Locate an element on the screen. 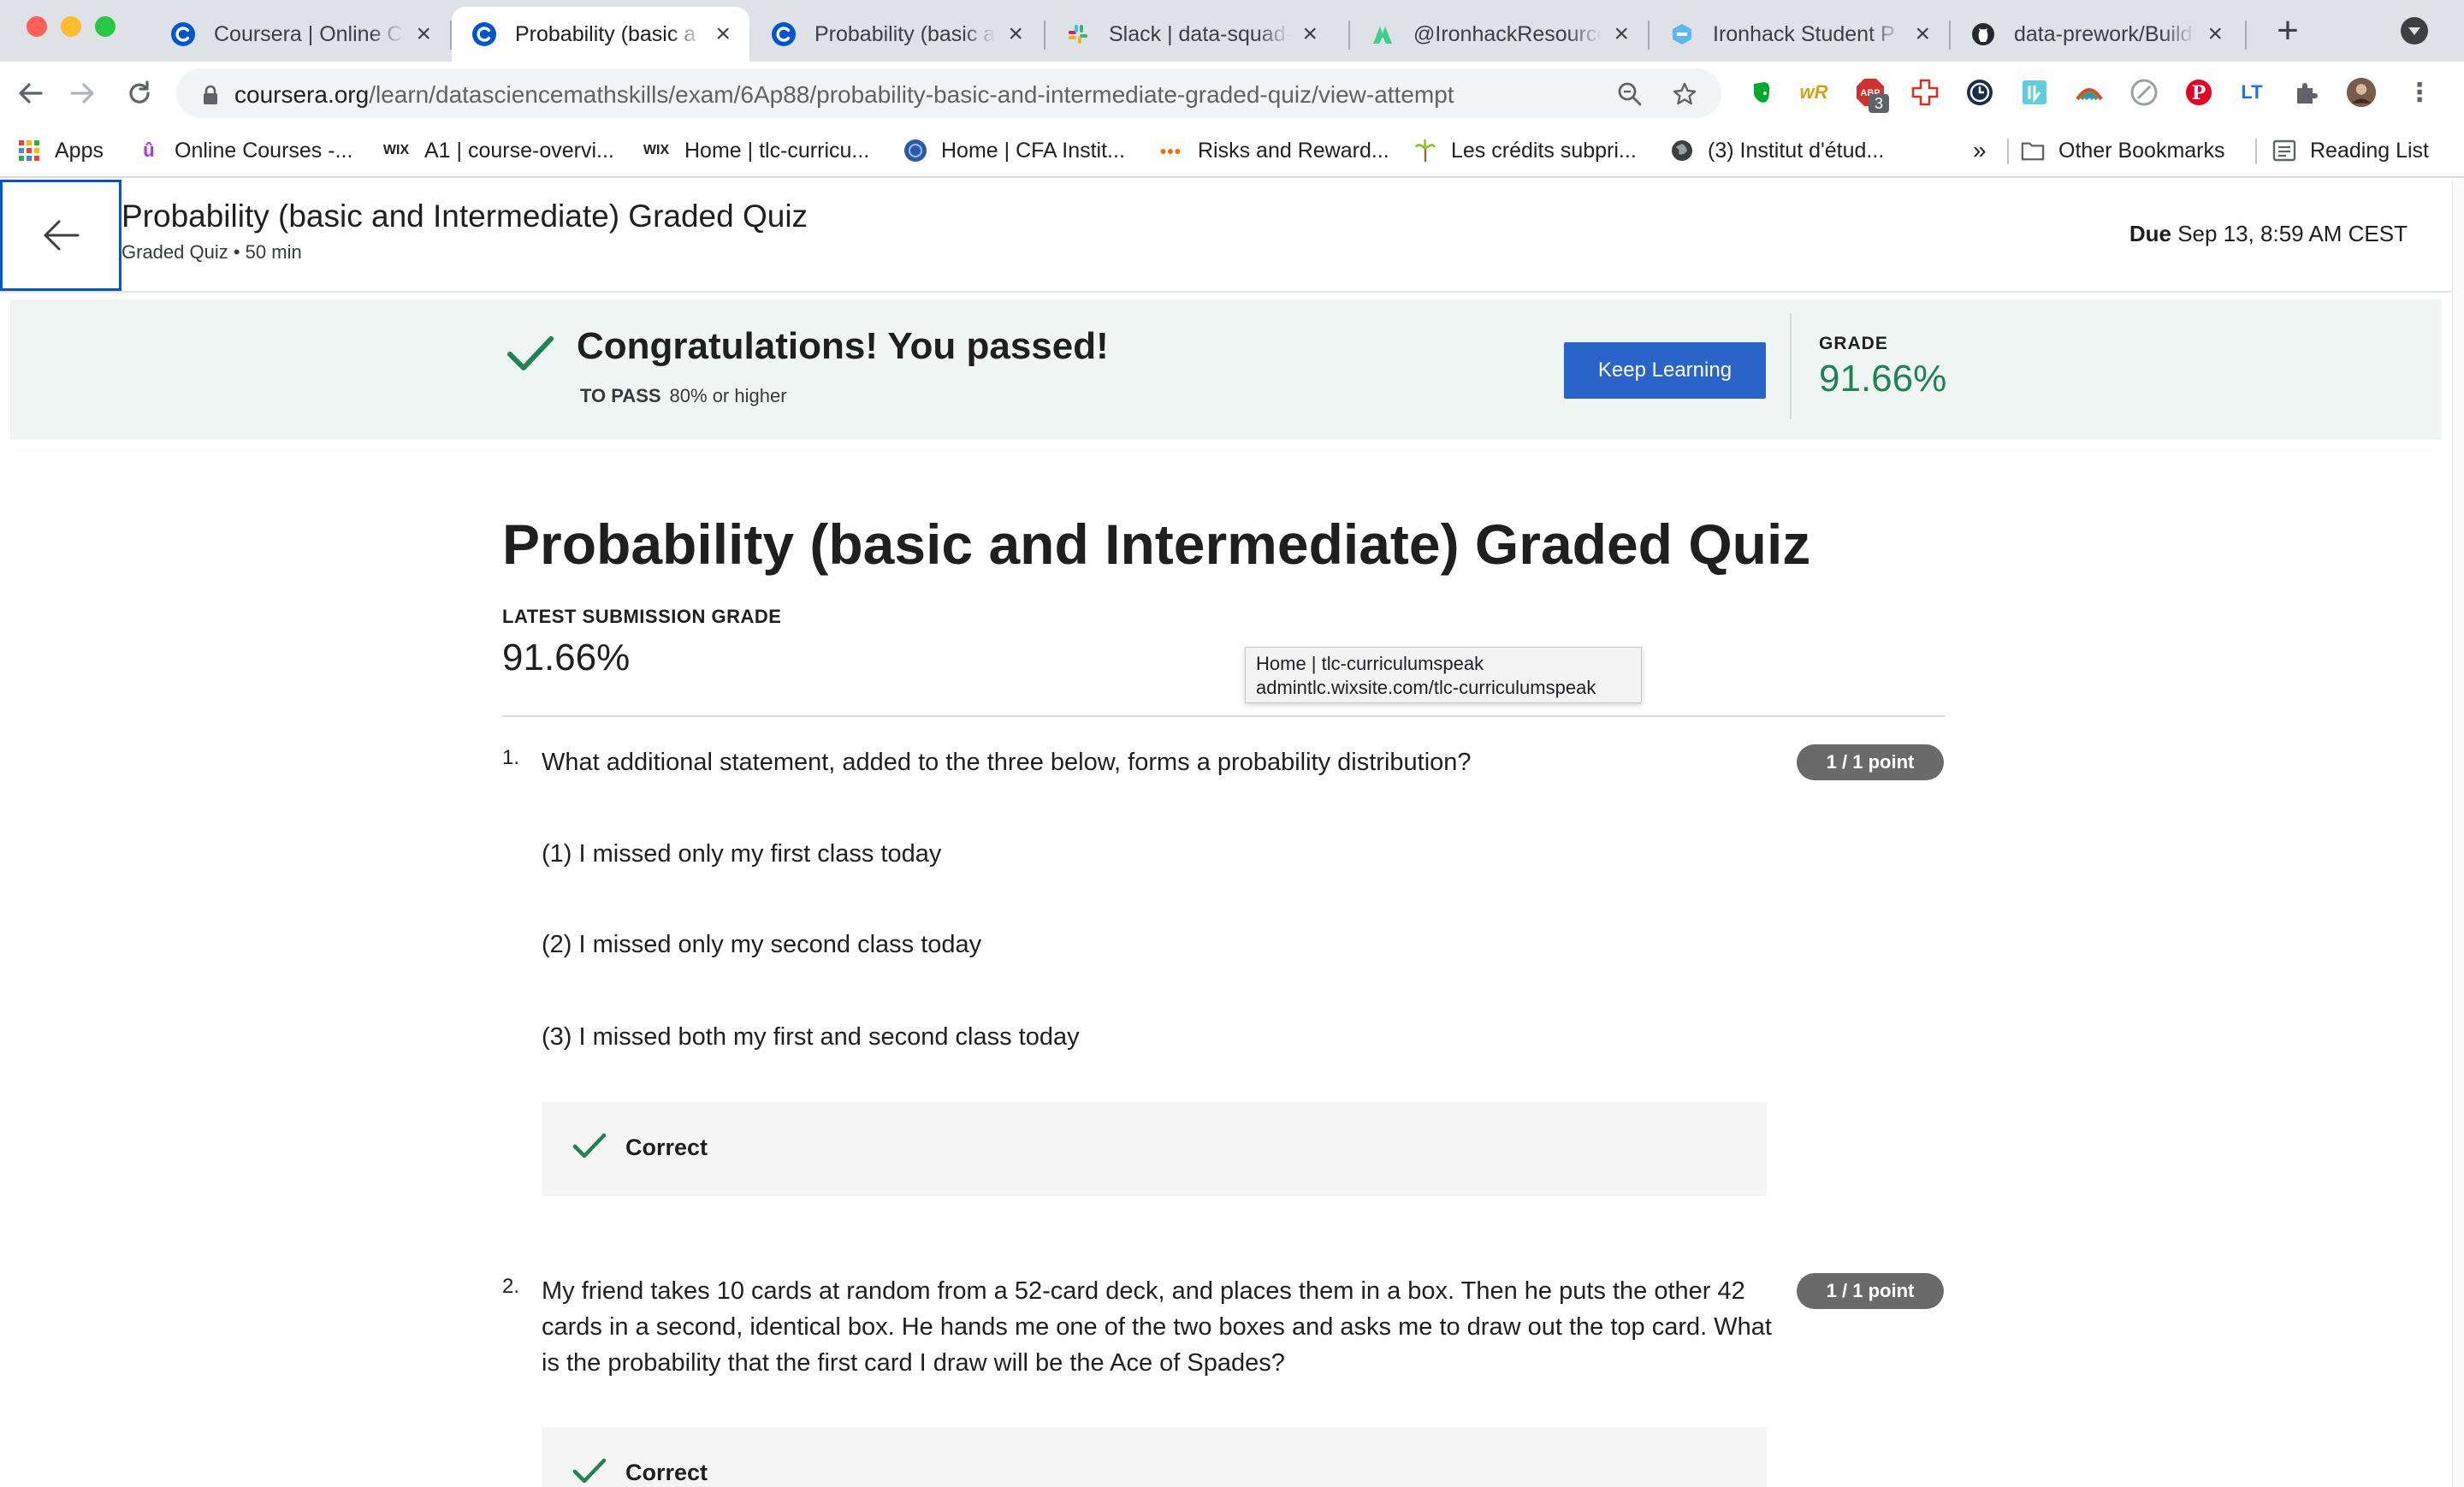 The height and width of the screenshot is (1487, 2464). folder-icon is located at coordinates (2033, 151).